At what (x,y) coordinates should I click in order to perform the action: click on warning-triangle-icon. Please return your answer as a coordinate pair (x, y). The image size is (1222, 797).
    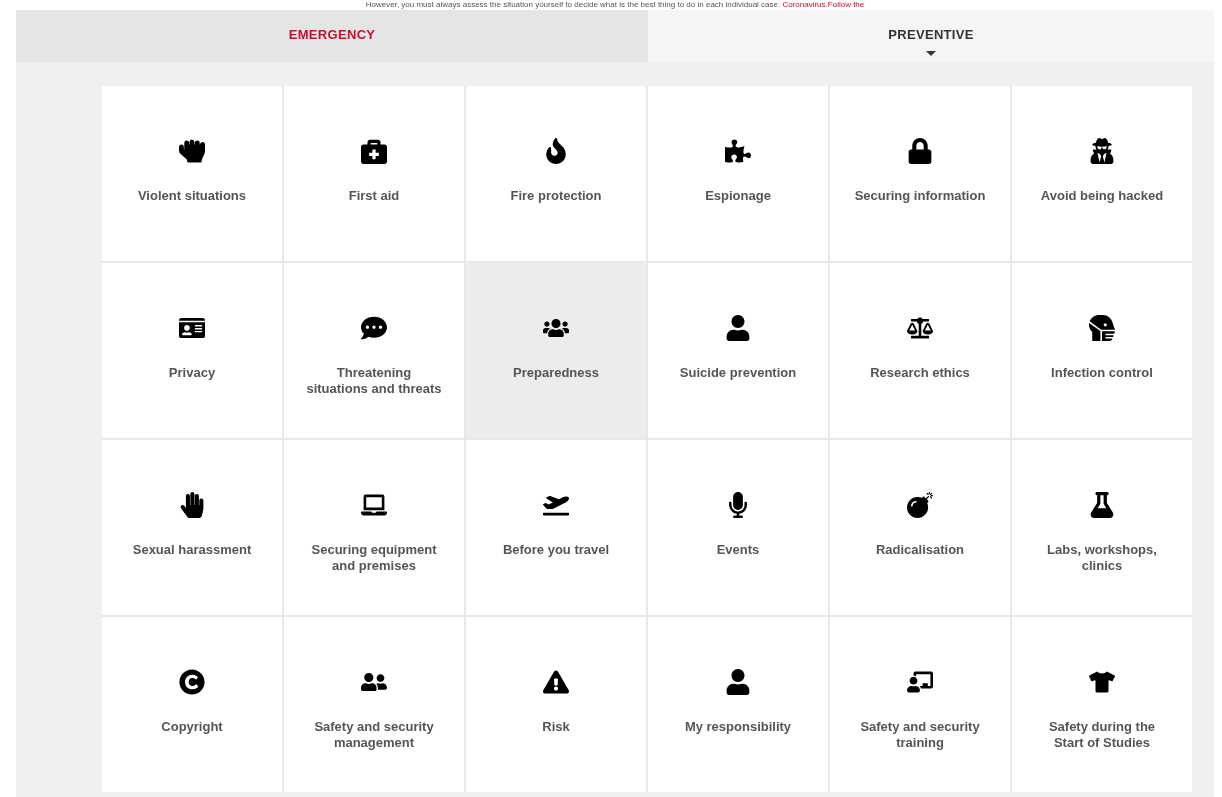
    Looking at the image, I should click on (556, 682).